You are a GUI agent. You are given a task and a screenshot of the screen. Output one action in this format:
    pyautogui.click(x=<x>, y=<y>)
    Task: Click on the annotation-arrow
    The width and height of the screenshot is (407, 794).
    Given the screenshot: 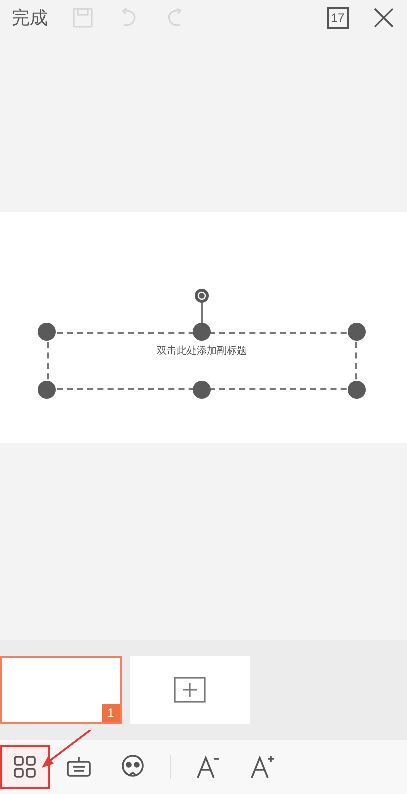 What is the action you would take?
    pyautogui.click(x=66, y=750)
    